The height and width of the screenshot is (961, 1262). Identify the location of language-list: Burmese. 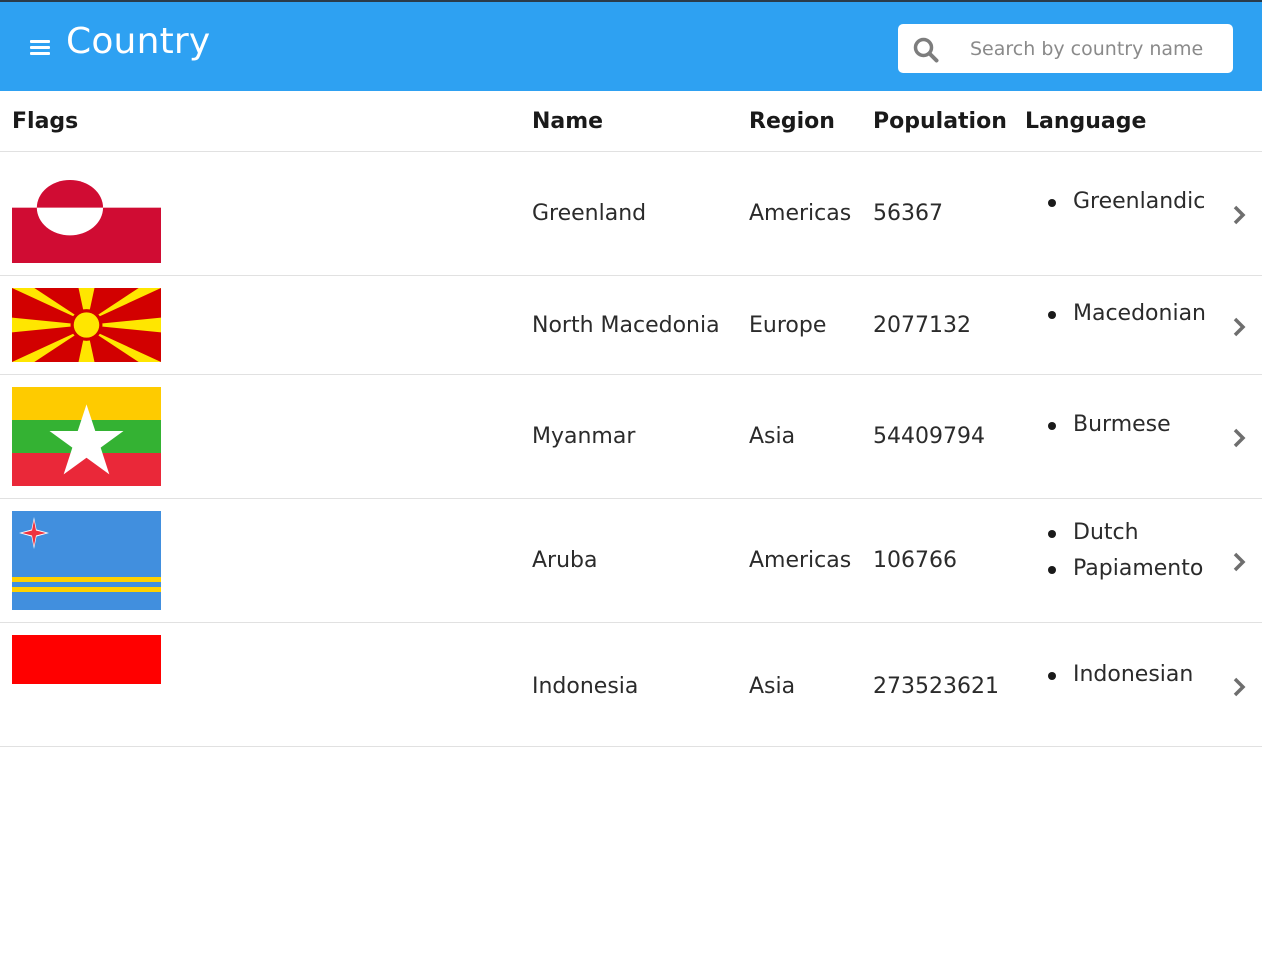
(1108, 425).